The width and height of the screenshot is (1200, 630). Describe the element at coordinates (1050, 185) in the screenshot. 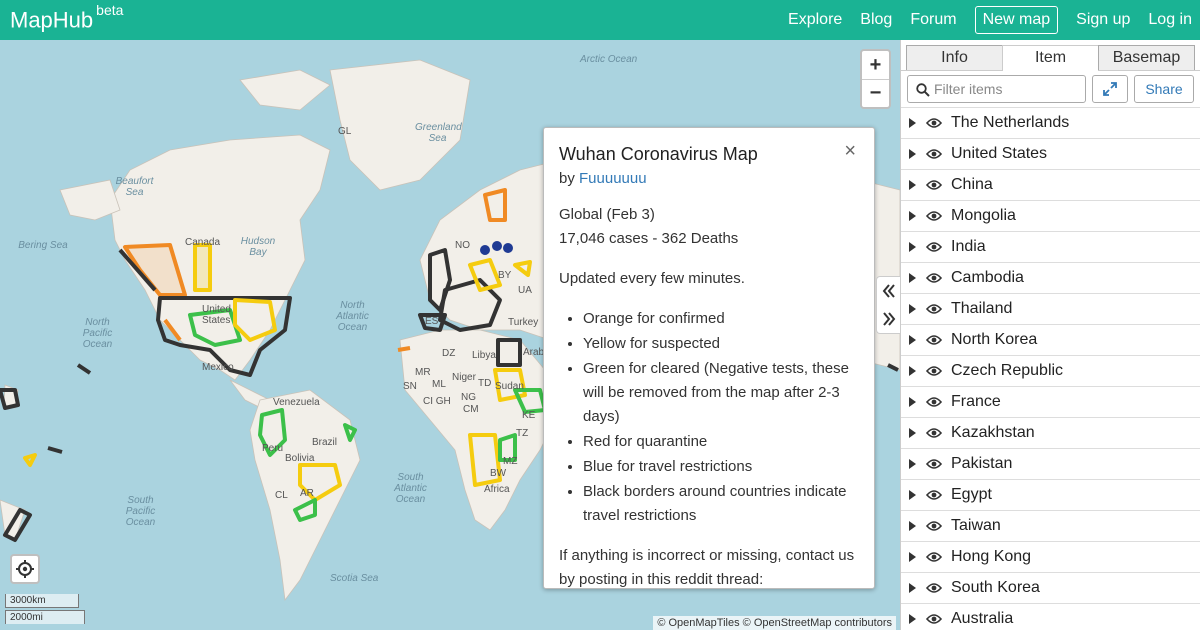

I see `list-item: China` at that location.